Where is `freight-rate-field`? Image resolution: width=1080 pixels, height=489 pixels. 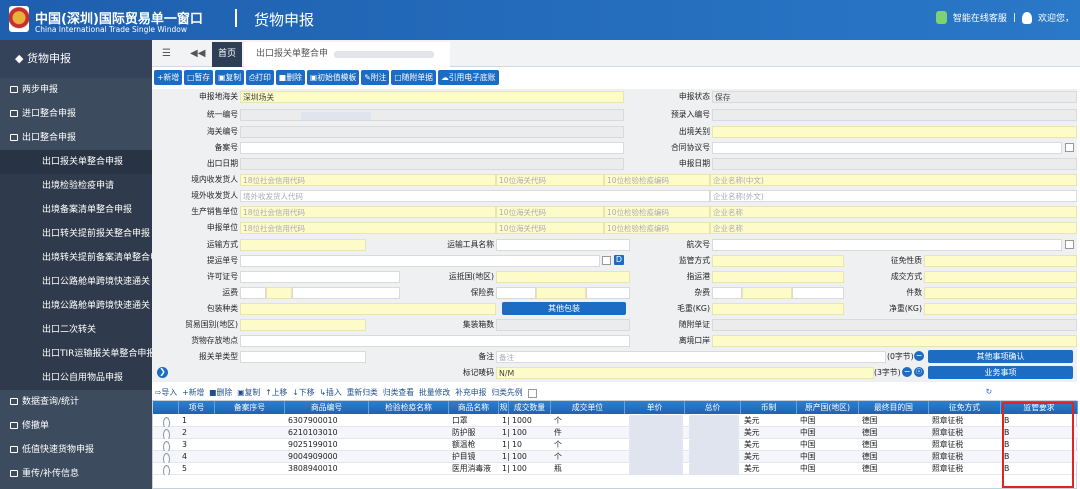 freight-rate-field is located at coordinates (279, 293).